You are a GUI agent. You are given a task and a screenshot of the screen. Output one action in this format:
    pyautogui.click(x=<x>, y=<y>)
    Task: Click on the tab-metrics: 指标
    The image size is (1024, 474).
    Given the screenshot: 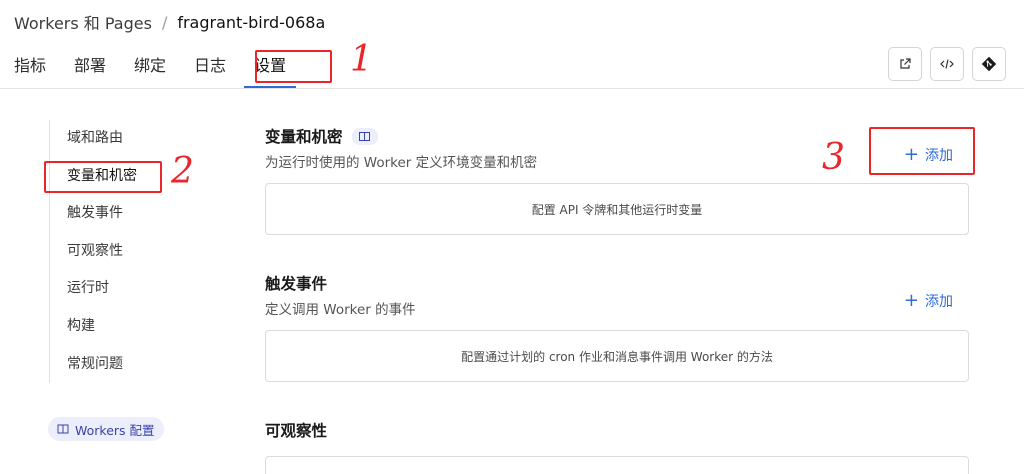 What is the action you would take?
    pyautogui.click(x=30, y=66)
    